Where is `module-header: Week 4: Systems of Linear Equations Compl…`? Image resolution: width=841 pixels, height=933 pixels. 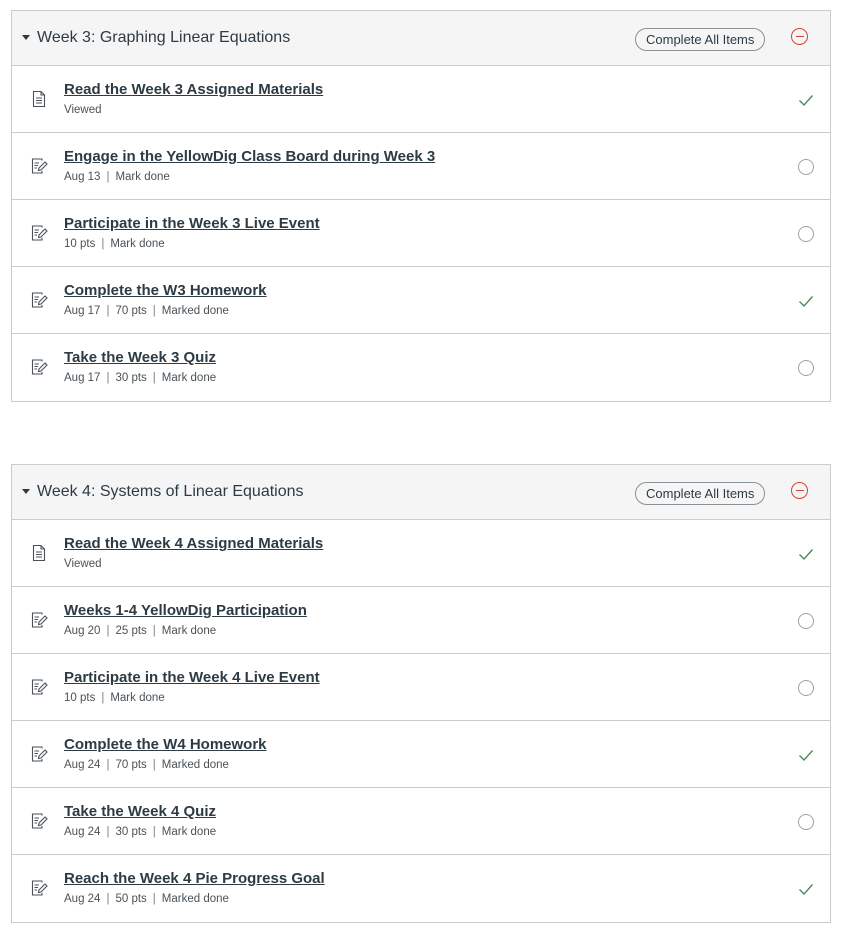 module-header: Week 4: Systems of Linear Equations Compl… is located at coordinates (421, 492).